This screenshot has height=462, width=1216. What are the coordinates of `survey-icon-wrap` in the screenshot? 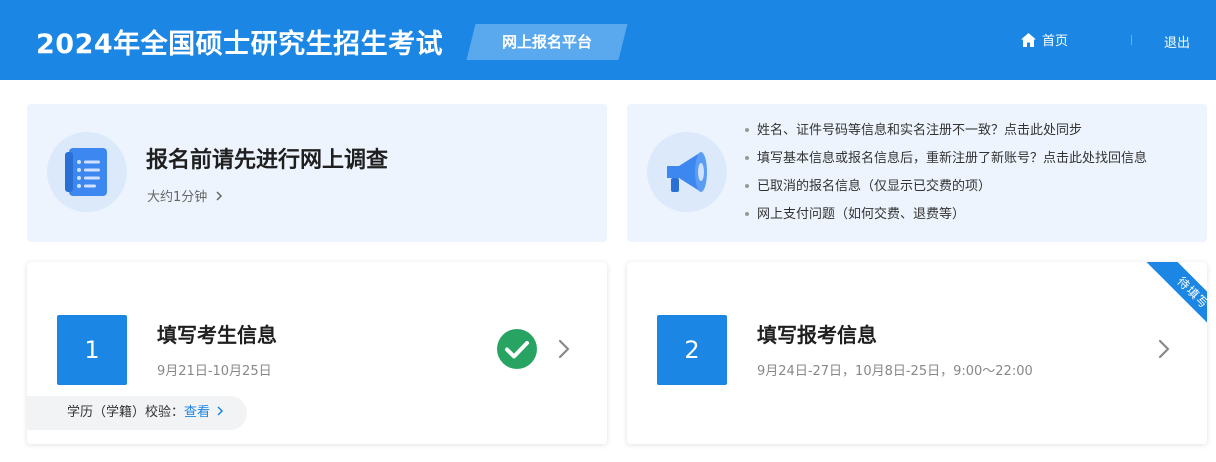 It's located at (87, 172).